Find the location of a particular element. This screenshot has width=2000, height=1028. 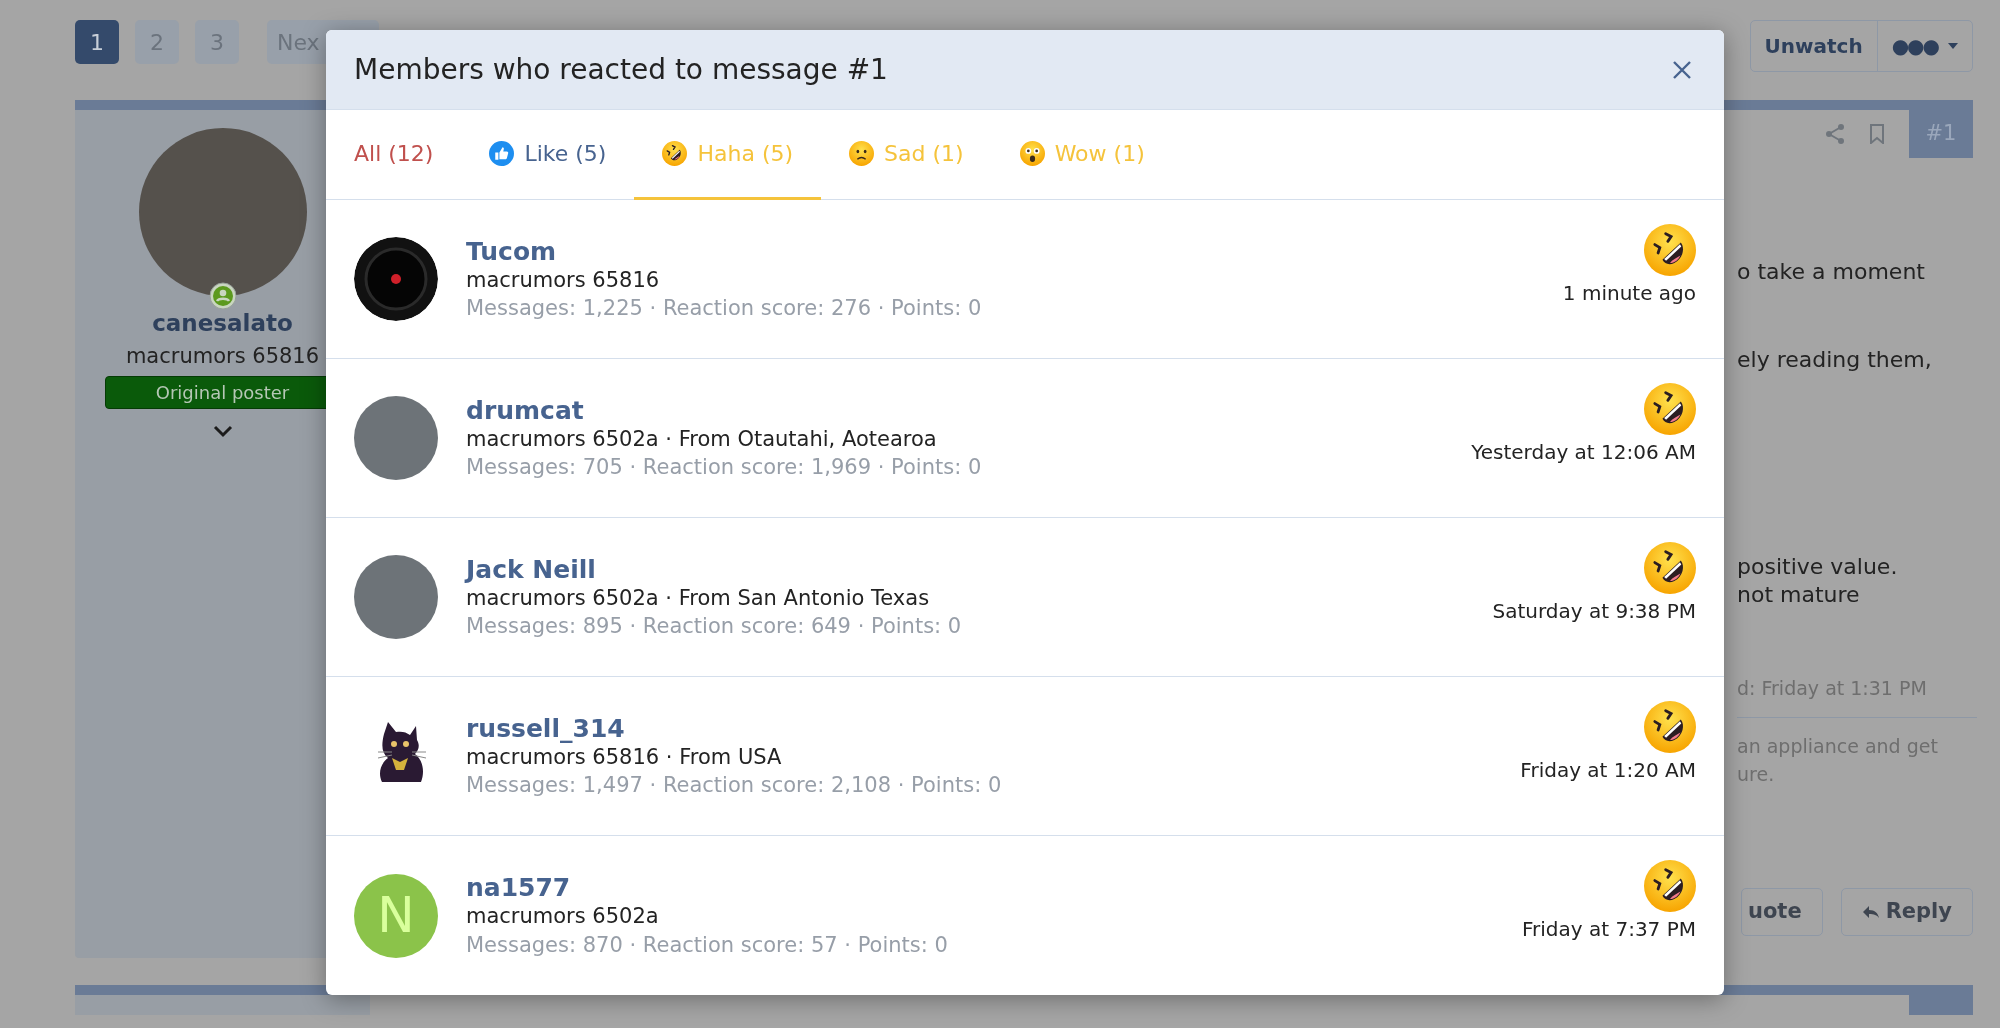

unwatch-button: Unwatch is located at coordinates (1813, 46).